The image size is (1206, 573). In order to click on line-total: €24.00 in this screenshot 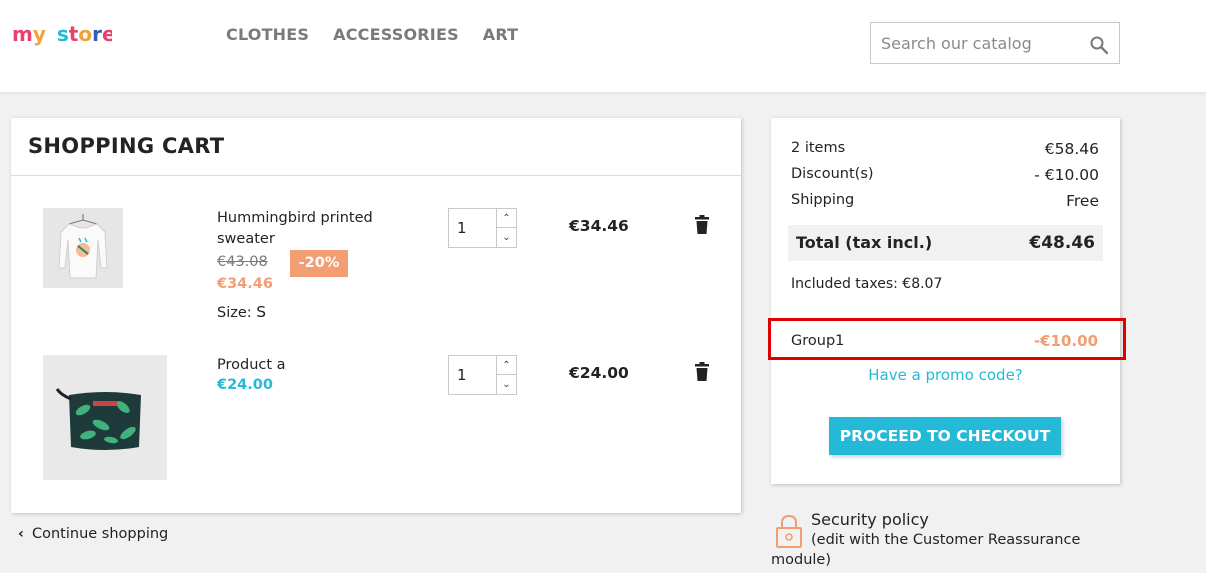, I will do `click(599, 373)`.